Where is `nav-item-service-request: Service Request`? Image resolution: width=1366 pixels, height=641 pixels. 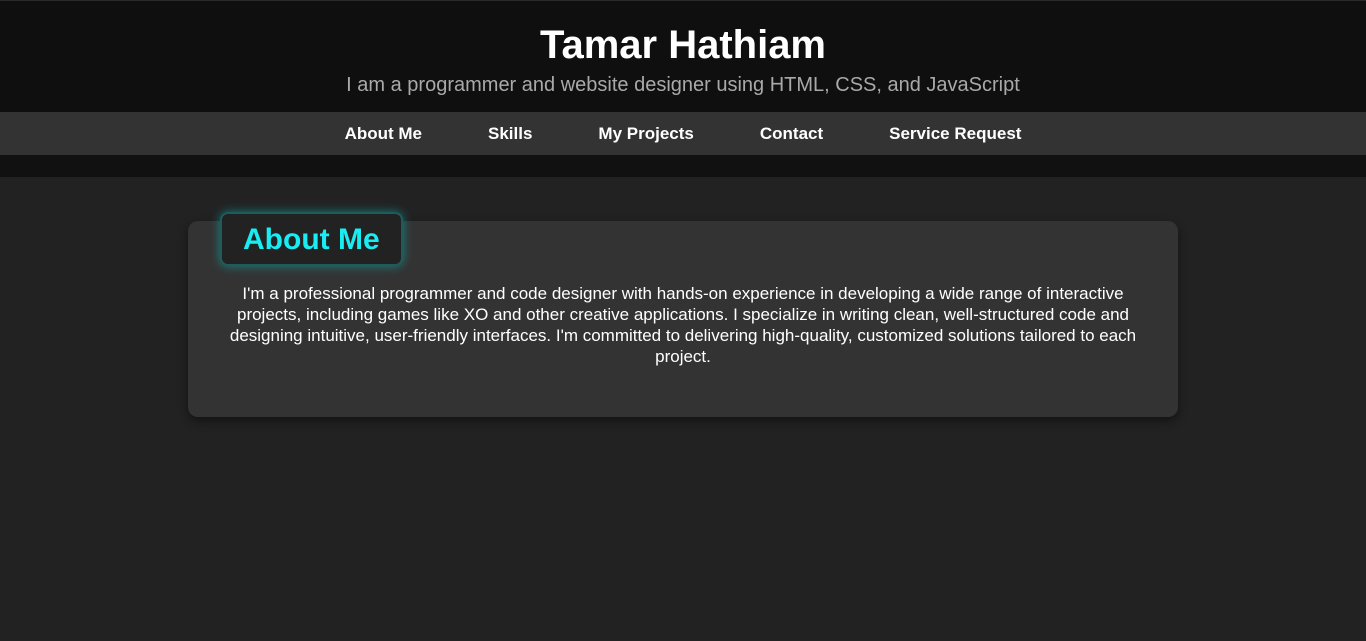 nav-item-service-request: Service Request is located at coordinates (955, 134).